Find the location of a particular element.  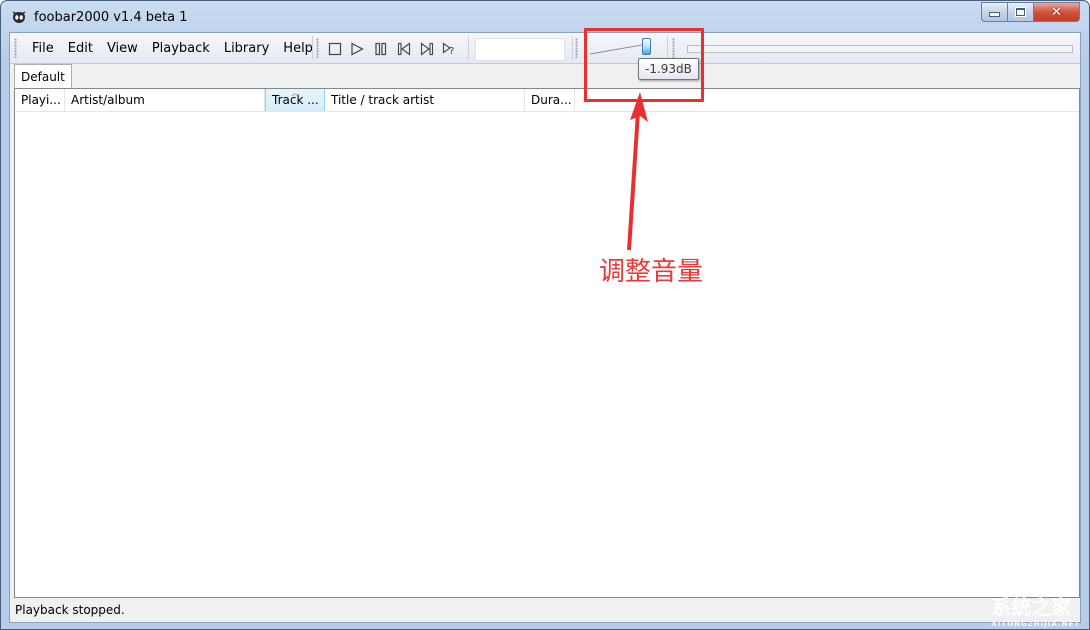

volume-tooltip-text: -1.93dB is located at coordinates (668, 69).